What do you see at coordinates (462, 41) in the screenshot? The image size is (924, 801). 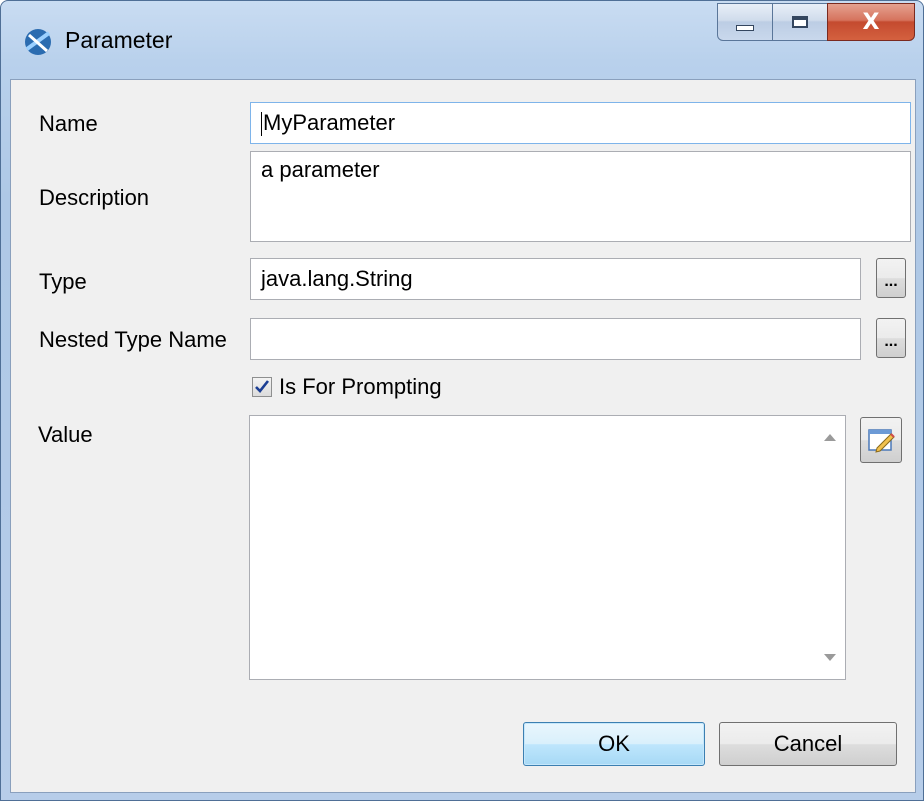 I see `title-bar: Parameter X` at bounding box center [462, 41].